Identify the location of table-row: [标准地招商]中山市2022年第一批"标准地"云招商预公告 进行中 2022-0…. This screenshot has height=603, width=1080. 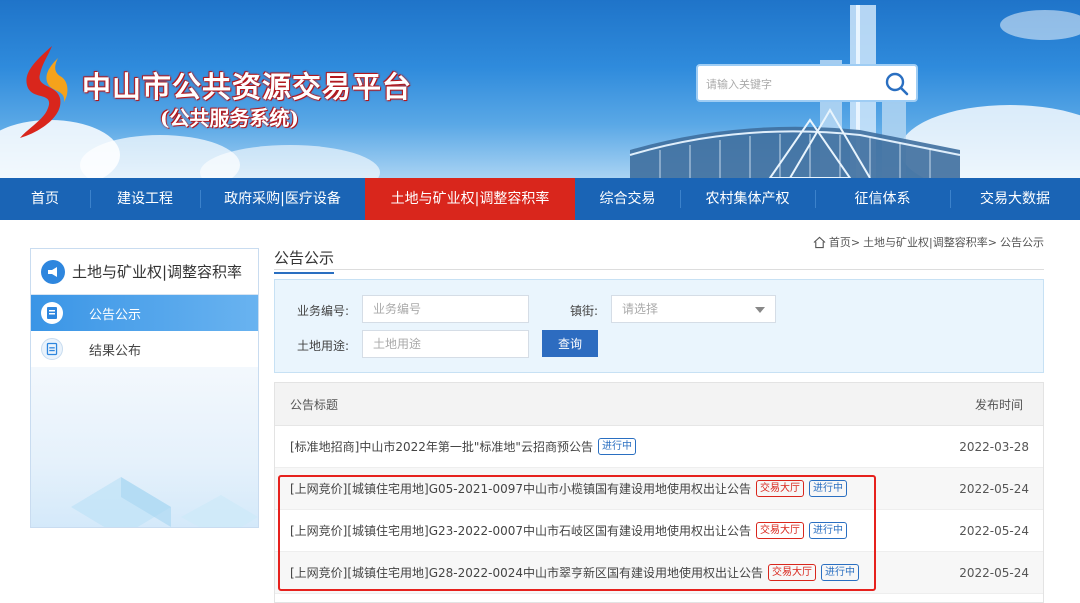
(659, 447).